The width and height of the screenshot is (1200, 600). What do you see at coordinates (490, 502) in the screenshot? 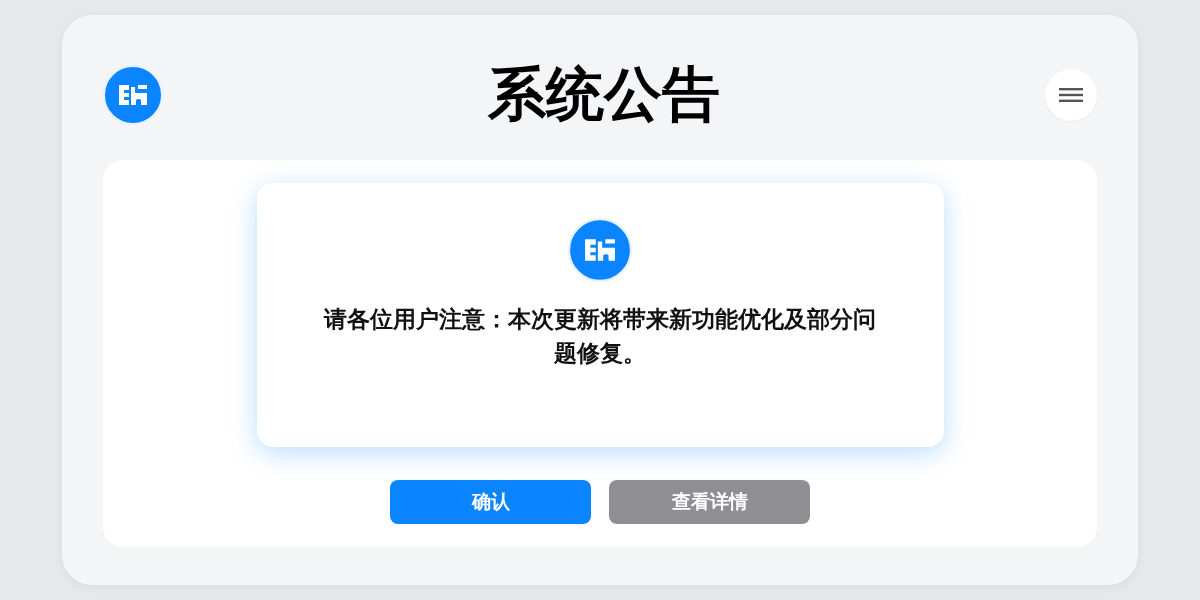
I see `confirm-button: 确认` at bounding box center [490, 502].